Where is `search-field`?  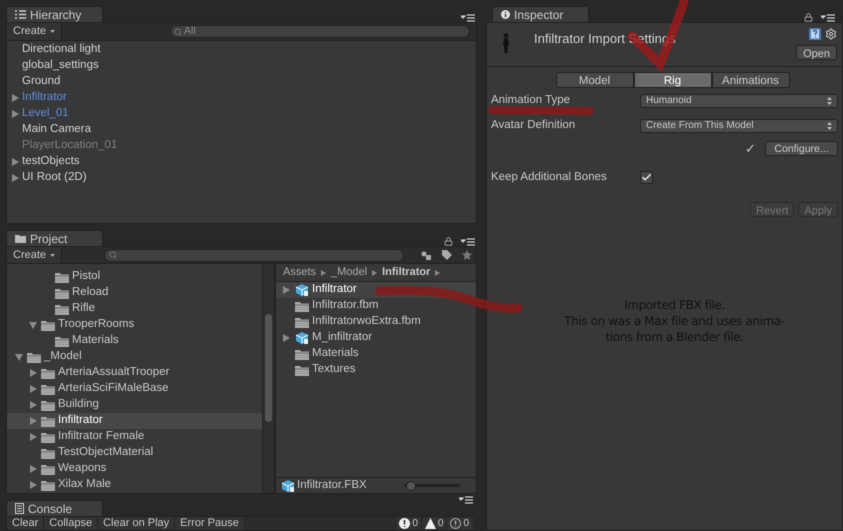
search-field is located at coordinates (254, 255).